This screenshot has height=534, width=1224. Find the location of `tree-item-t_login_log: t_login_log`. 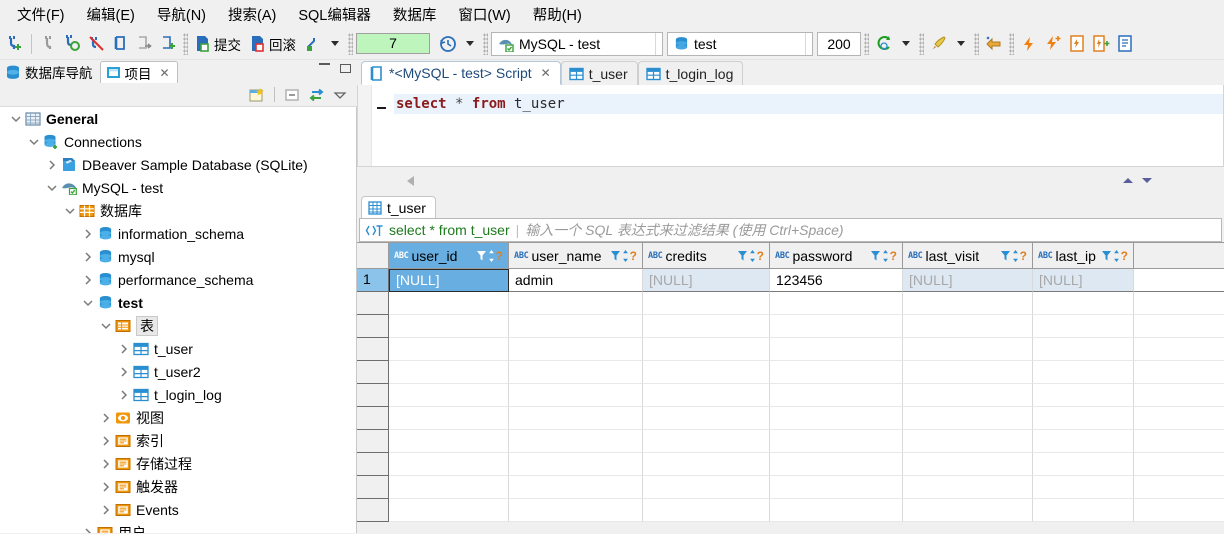

tree-item-t_login_log: t_login_log is located at coordinates (178, 394).